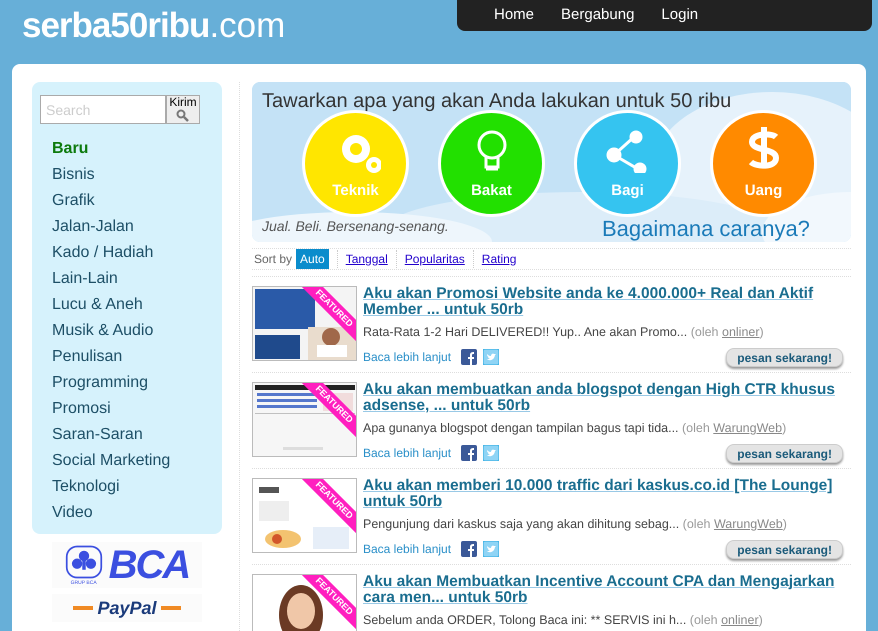  What do you see at coordinates (133, 227) in the screenshot?
I see `category-link: Jalan-Jalan` at bounding box center [133, 227].